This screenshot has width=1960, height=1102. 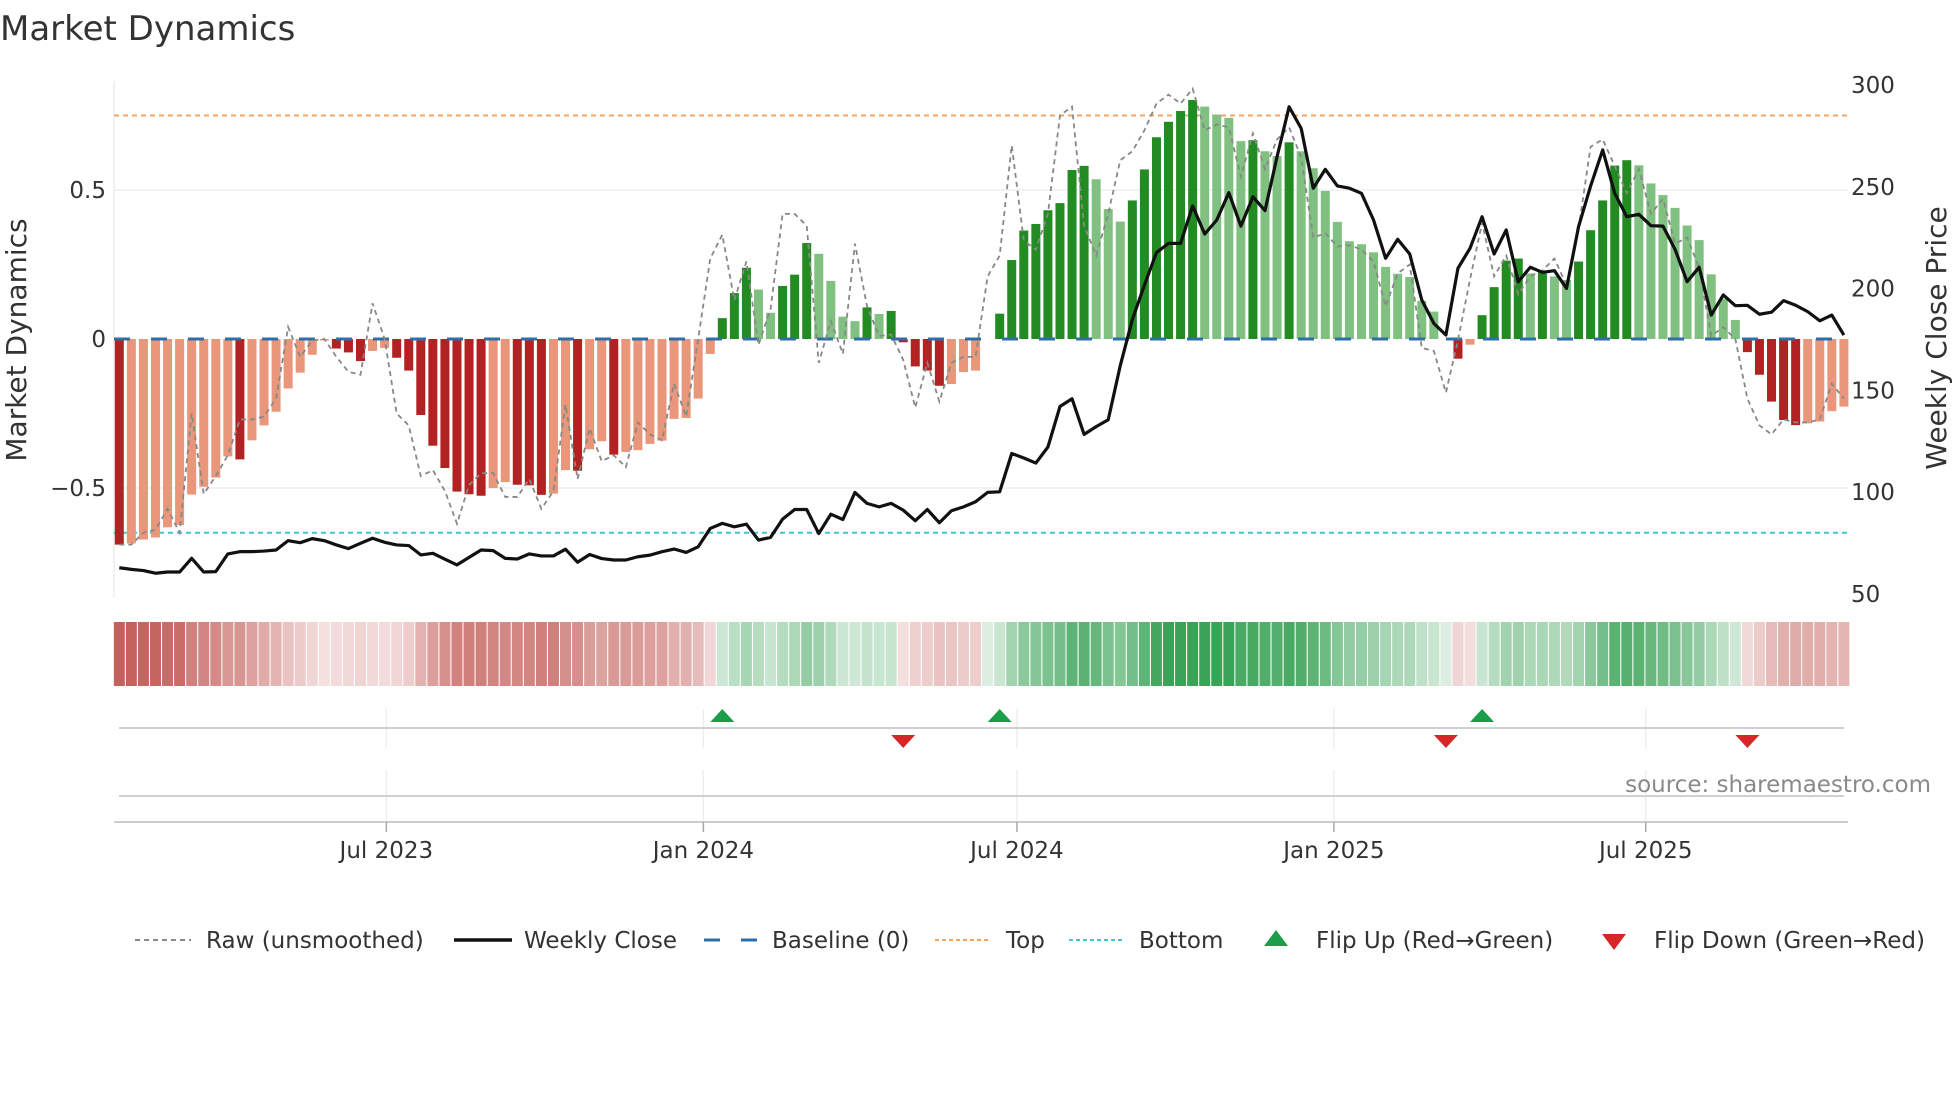 What do you see at coordinates (1332, 851) in the screenshot?
I see `x-tick-label: Jan 2025` at bounding box center [1332, 851].